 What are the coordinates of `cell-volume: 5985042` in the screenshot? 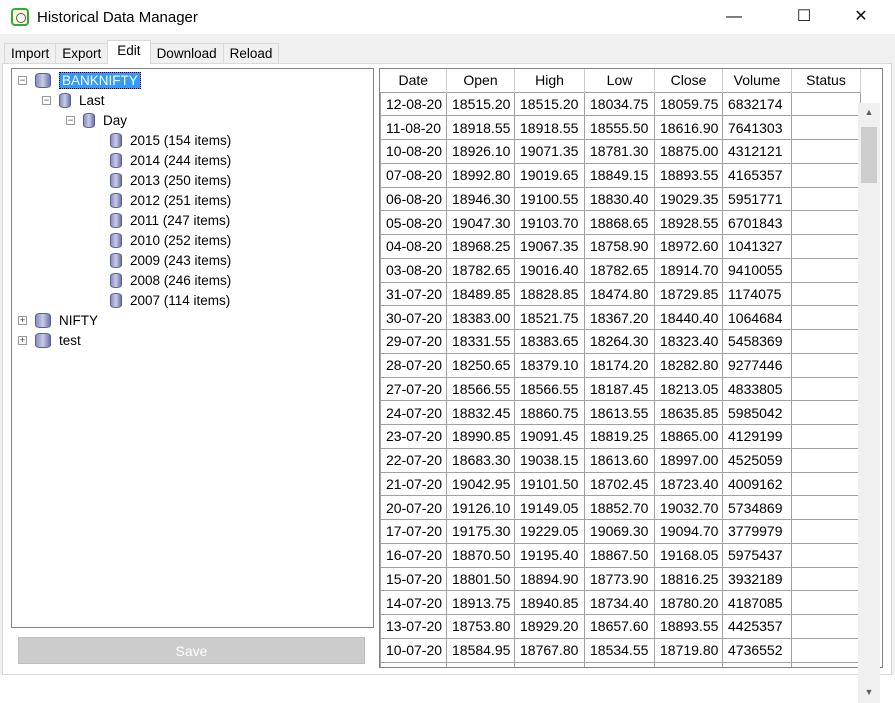 It's located at (757, 412).